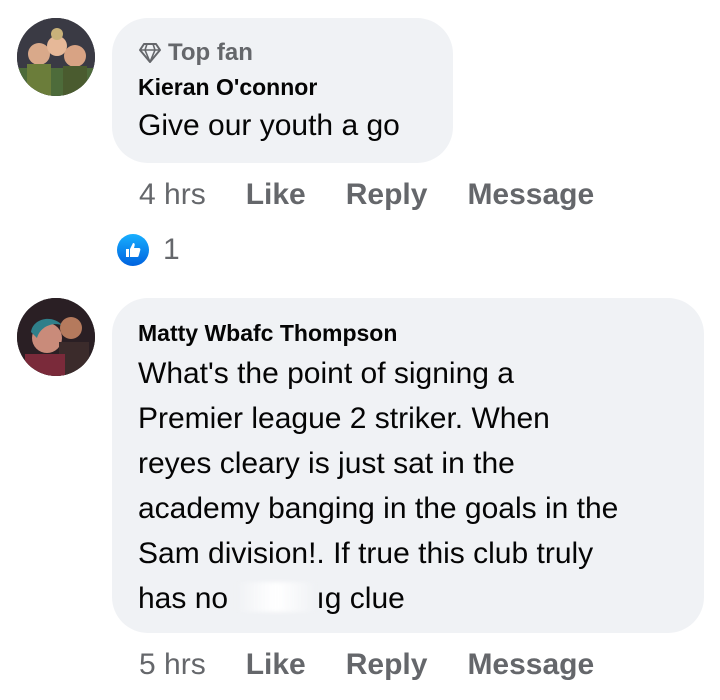 This screenshot has height=700, width=720. What do you see at coordinates (269, 125) in the screenshot?
I see `comment-text: Give our youth a go` at bounding box center [269, 125].